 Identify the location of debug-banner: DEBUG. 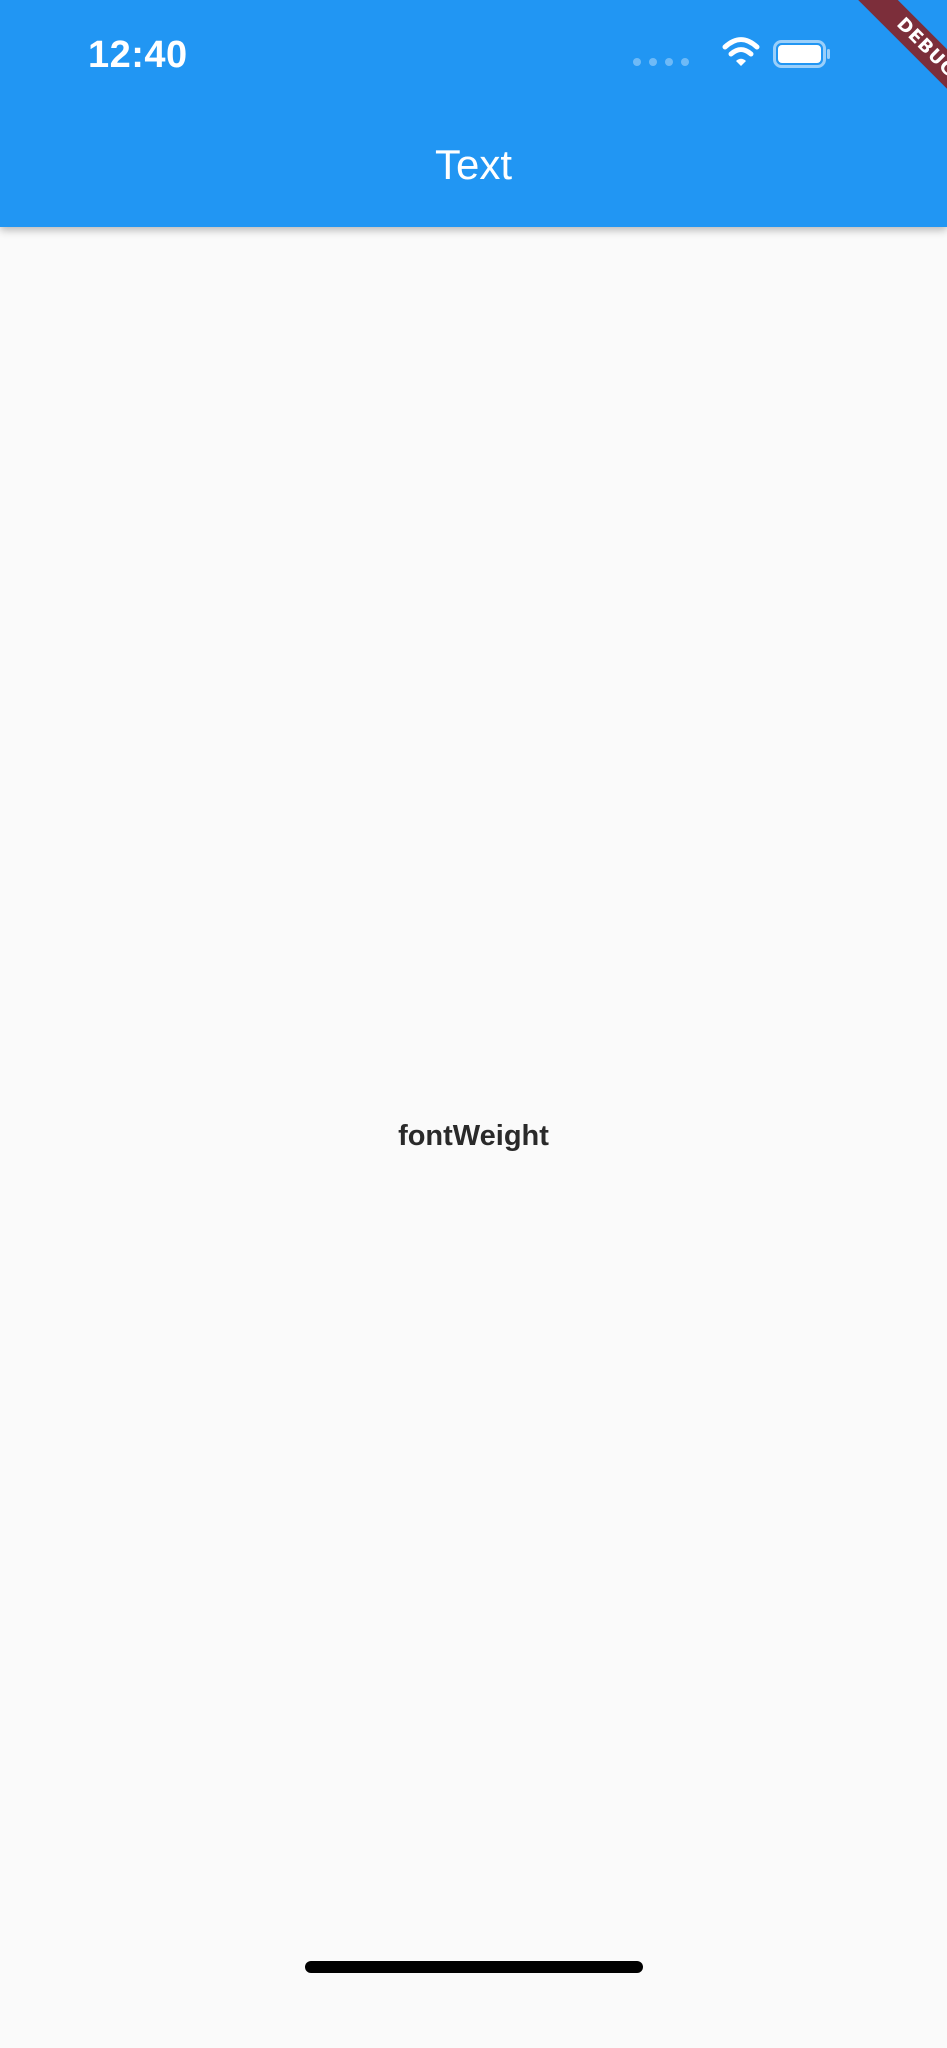
(884, 63).